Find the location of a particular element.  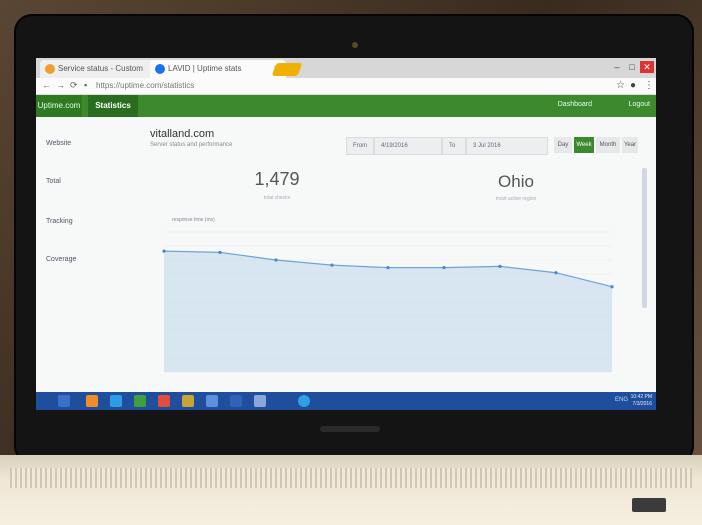

firefox-icon is located at coordinates (92, 401).